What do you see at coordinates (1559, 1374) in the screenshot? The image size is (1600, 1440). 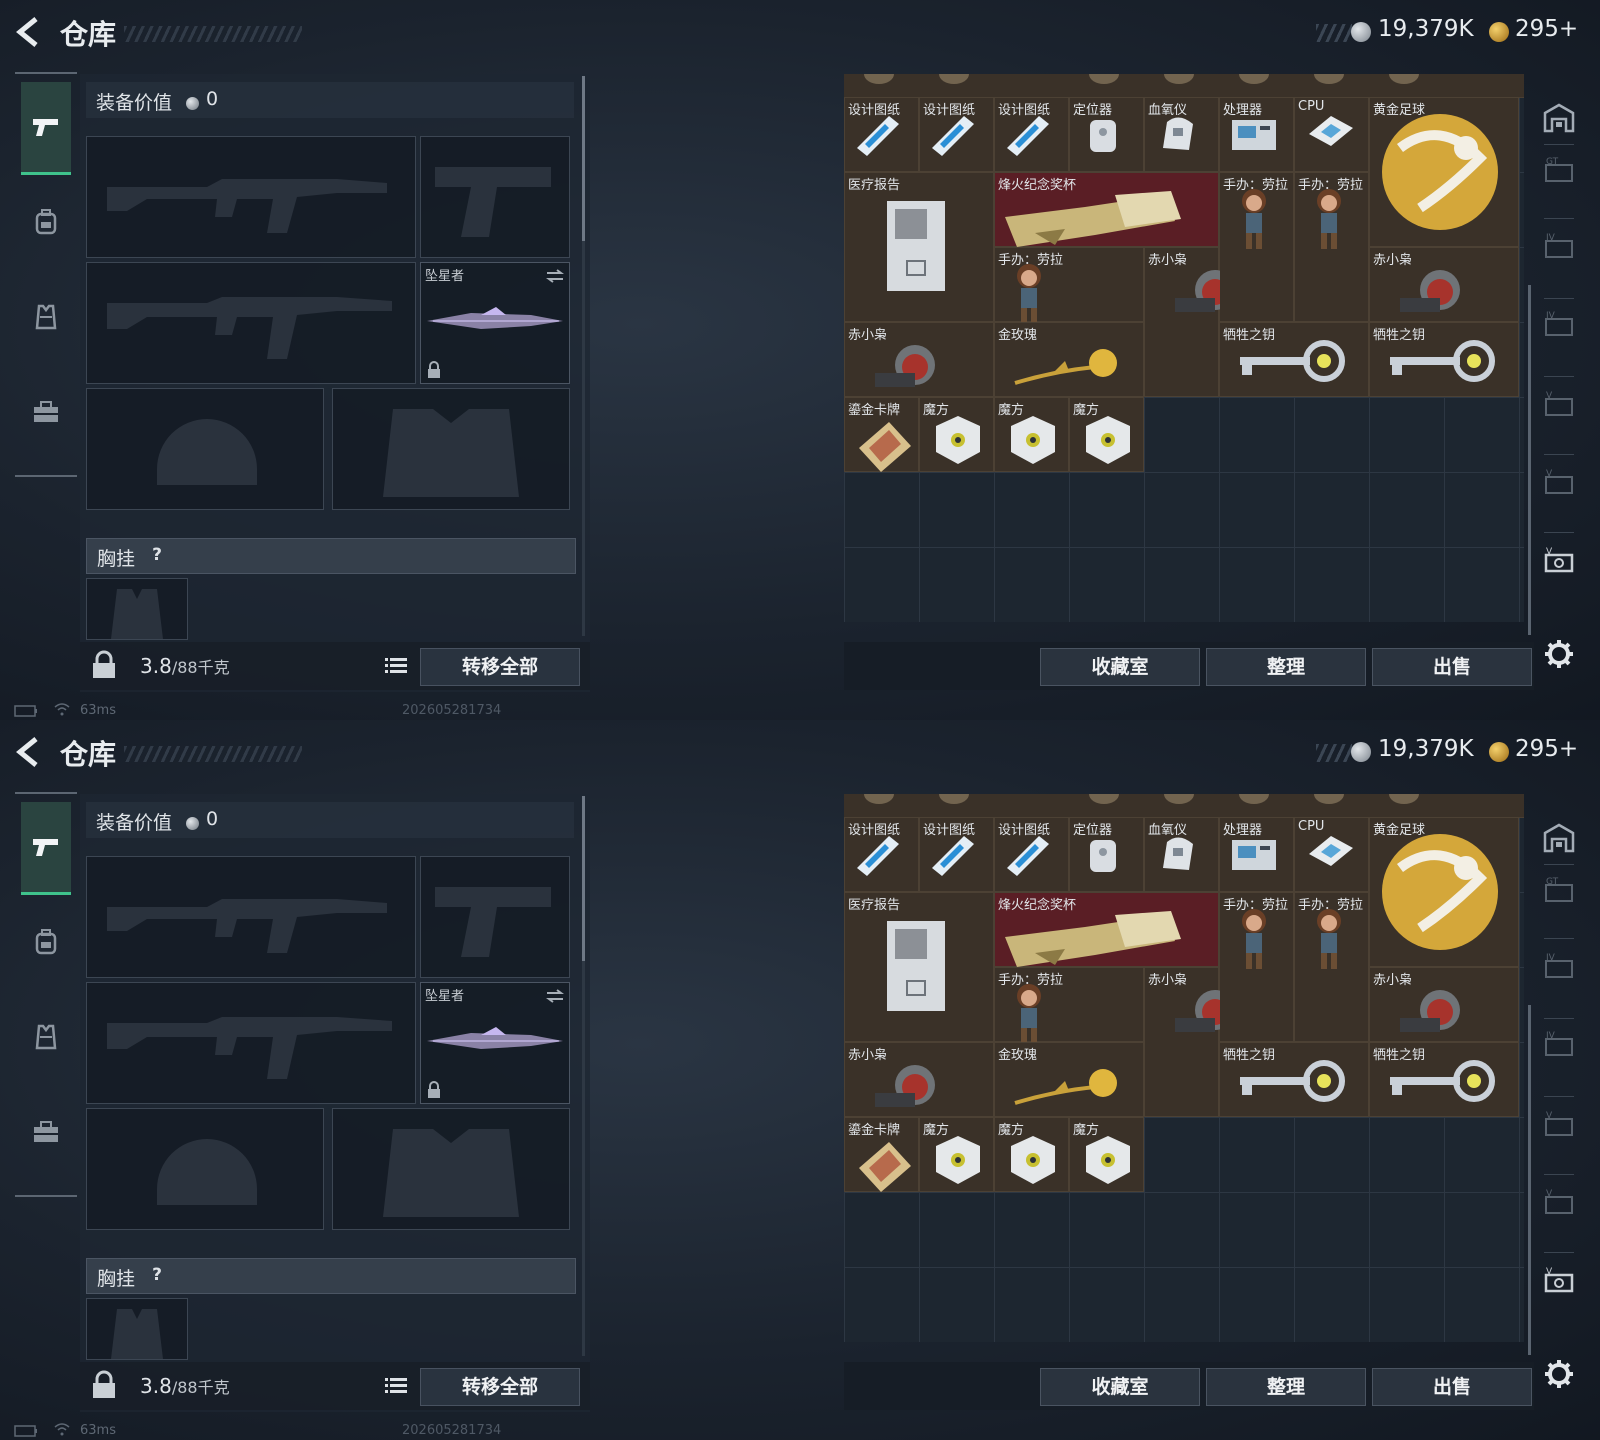 I see `gear-icon` at bounding box center [1559, 1374].